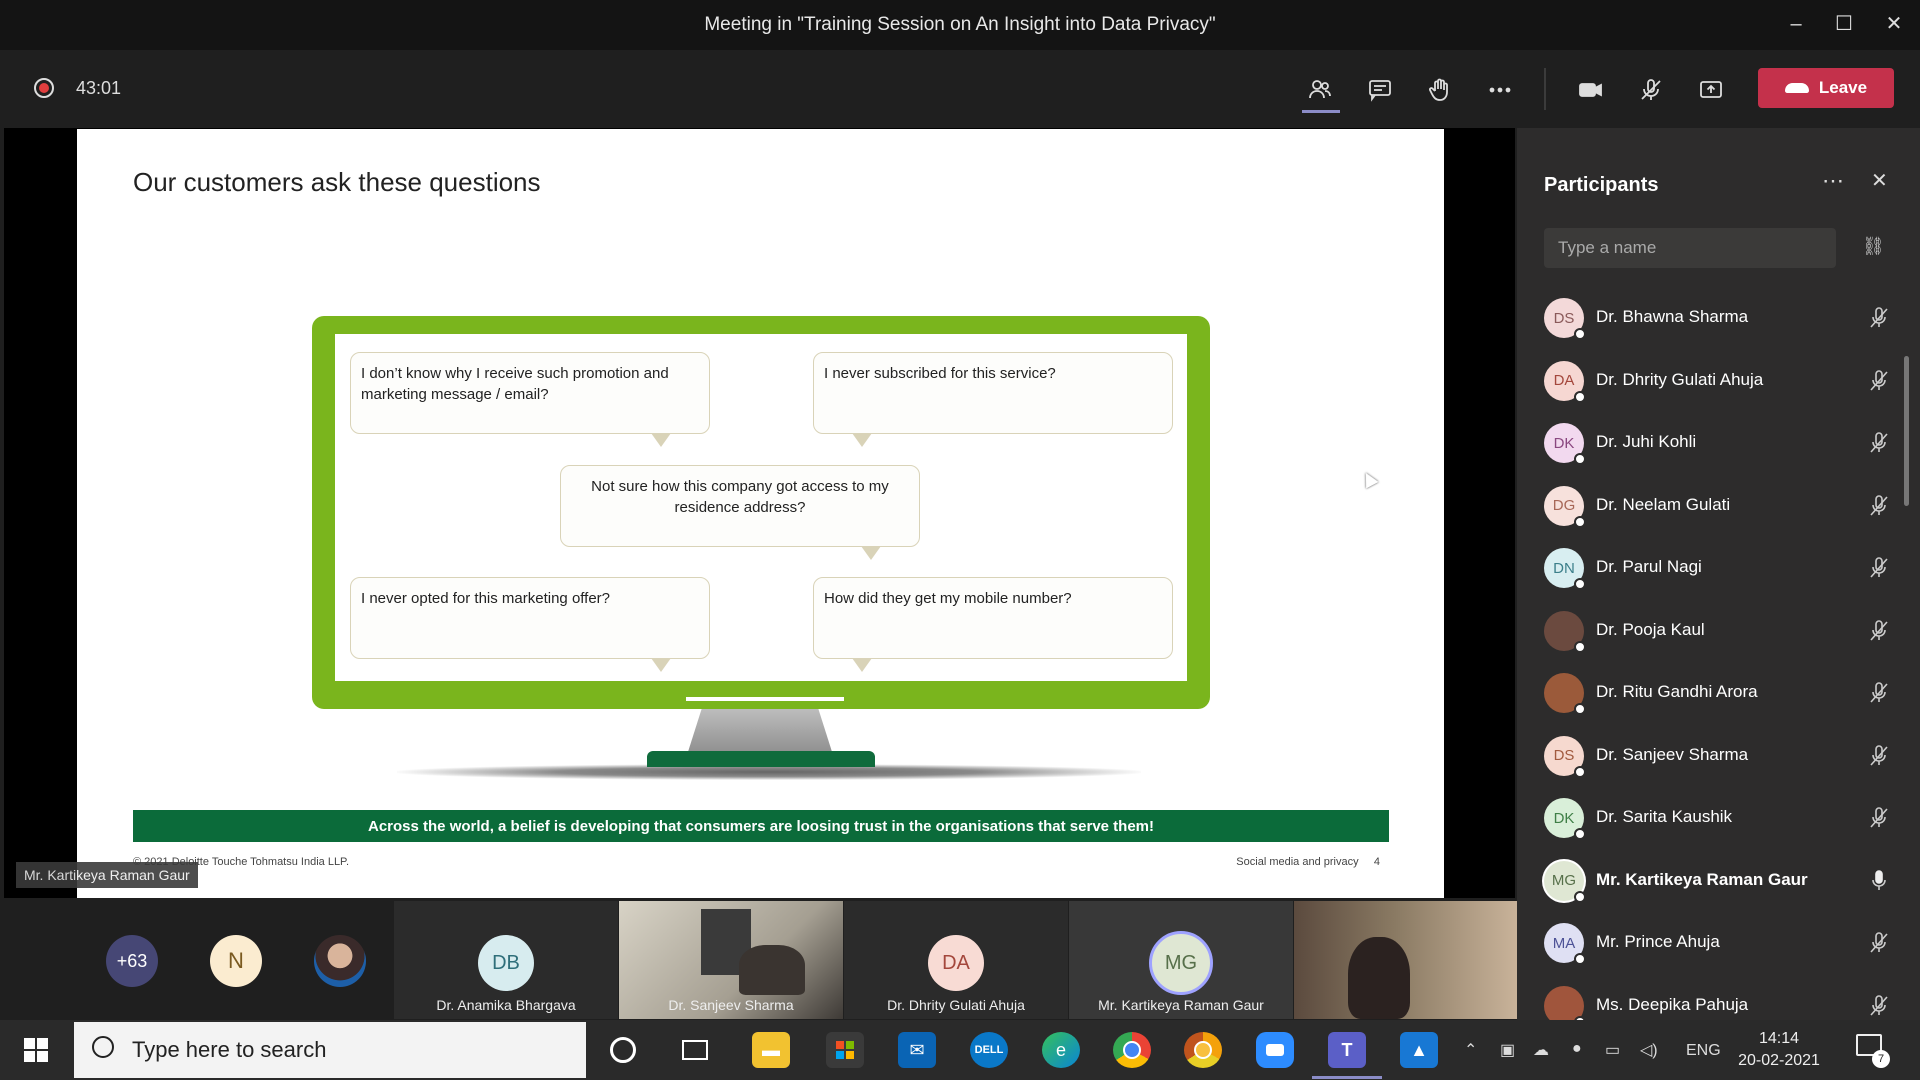 This screenshot has width=1920, height=1080. What do you see at coordinates (1906, 431) in the screenshot?
I see `panel-scrollbar` at bounding box center [1906, 431].